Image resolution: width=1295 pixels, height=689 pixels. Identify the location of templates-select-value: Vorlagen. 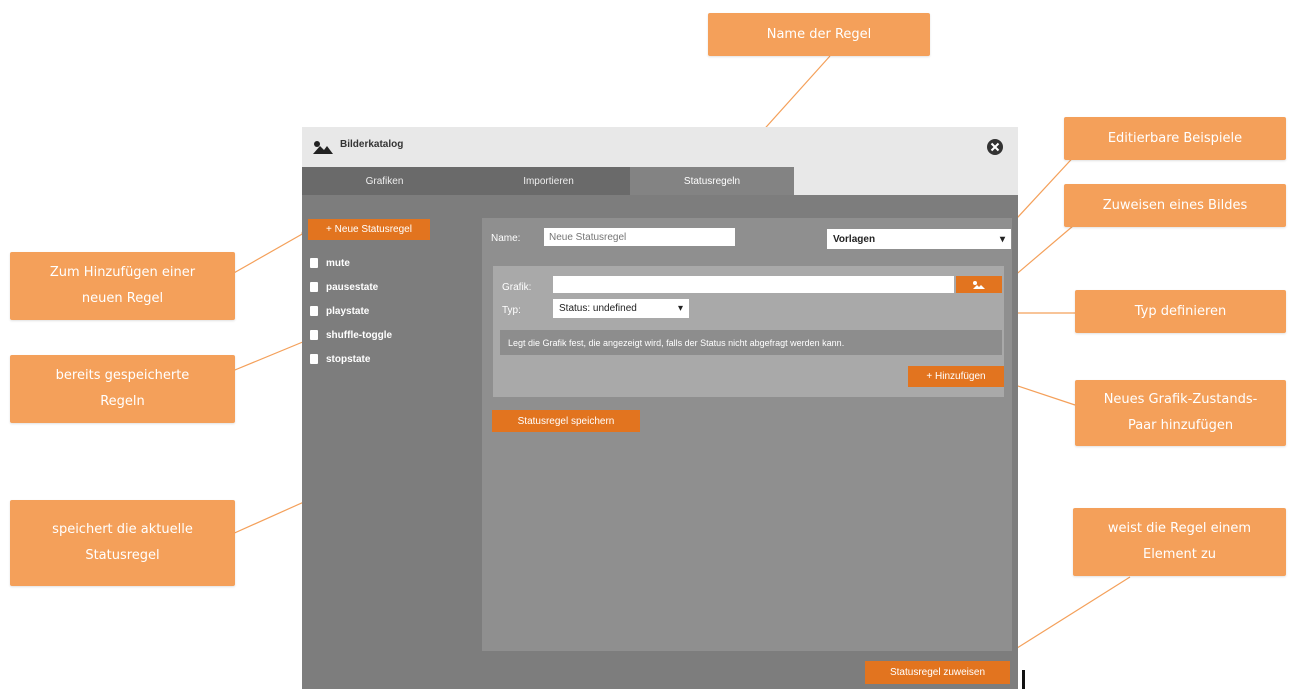
(854, 239).